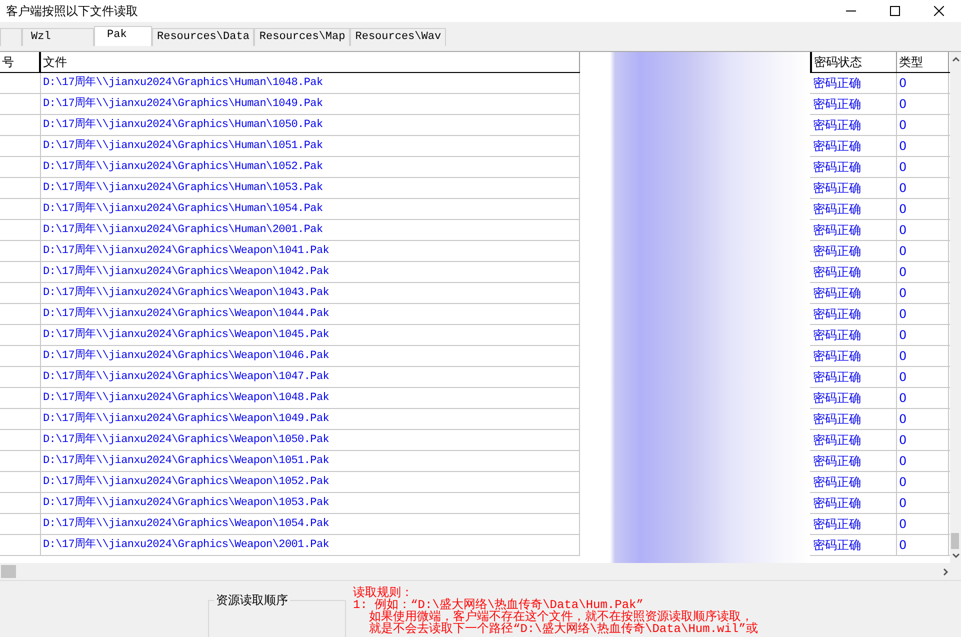  What do you see at coordinates (480, 572) in the screenshot?
I see `horizontal-scrollbar` at bounding box center [480, 572].